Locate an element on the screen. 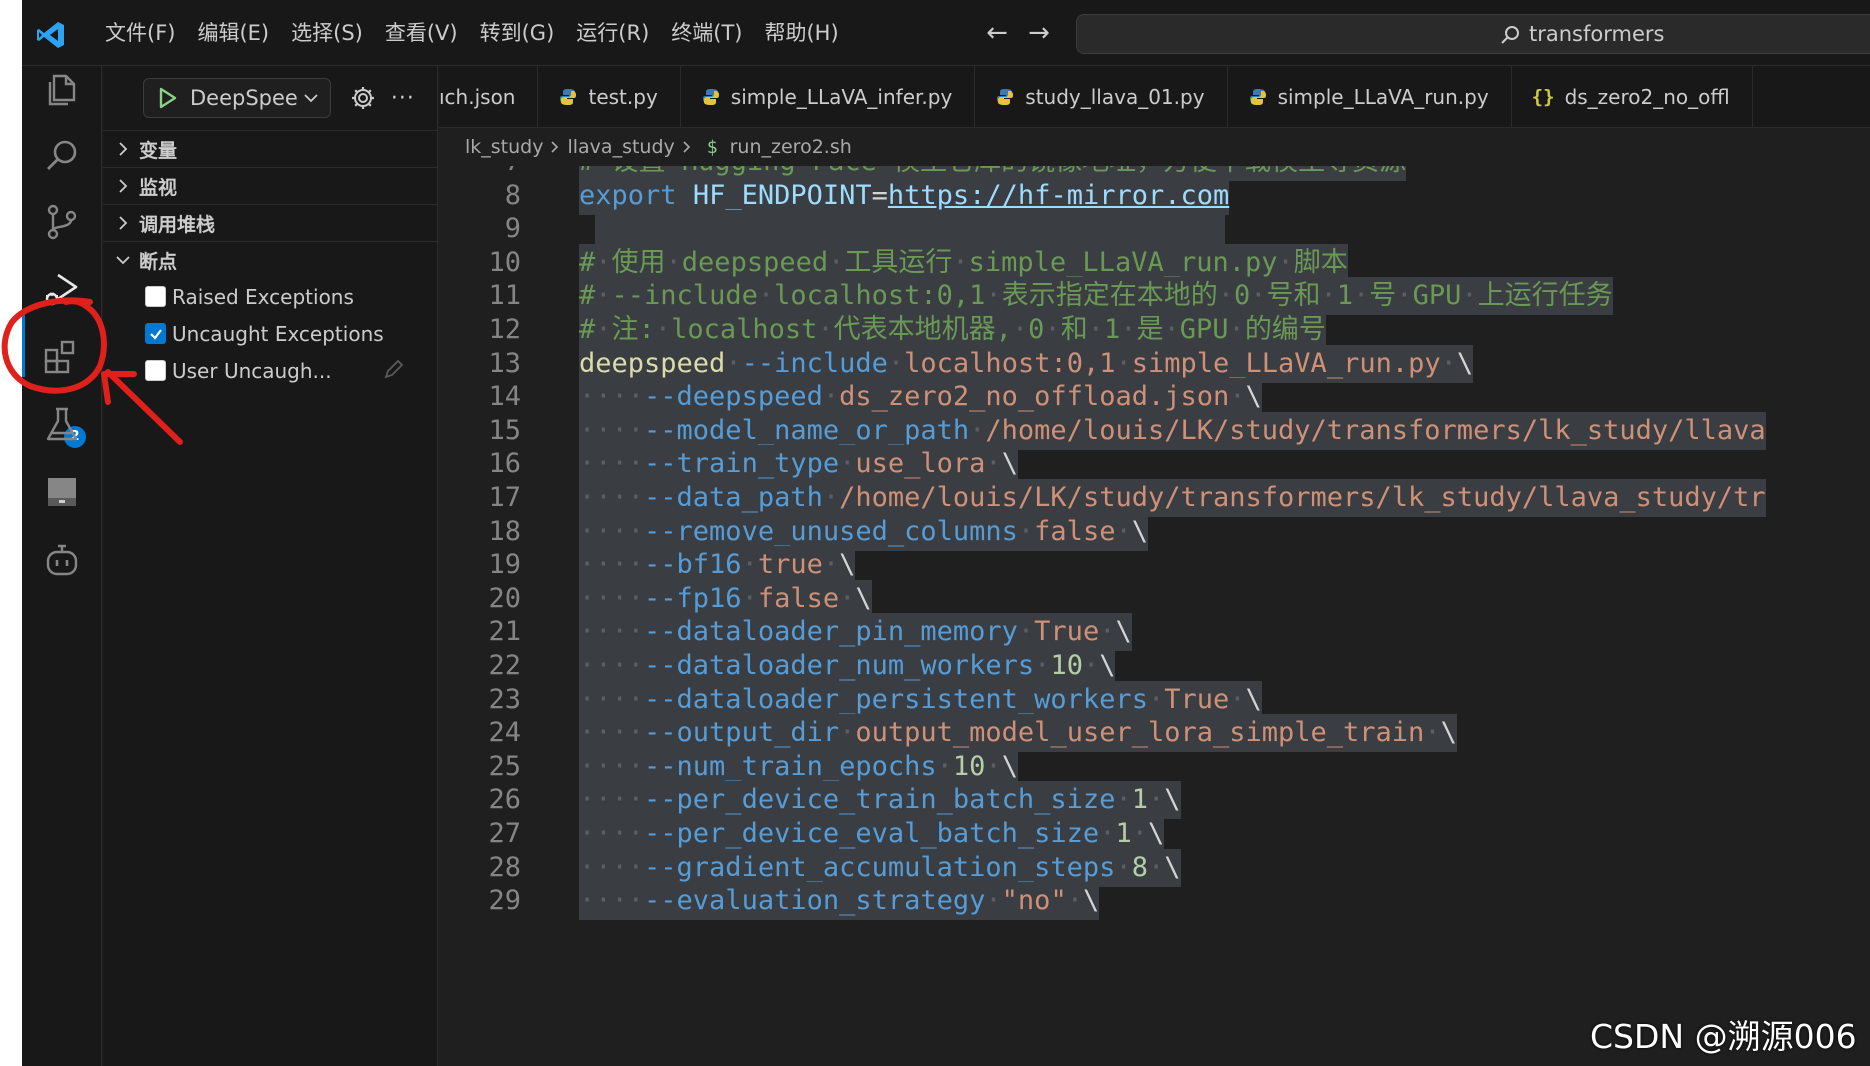  run-toolbar: DeepSpee ··· is located at coordinates (279, 98).